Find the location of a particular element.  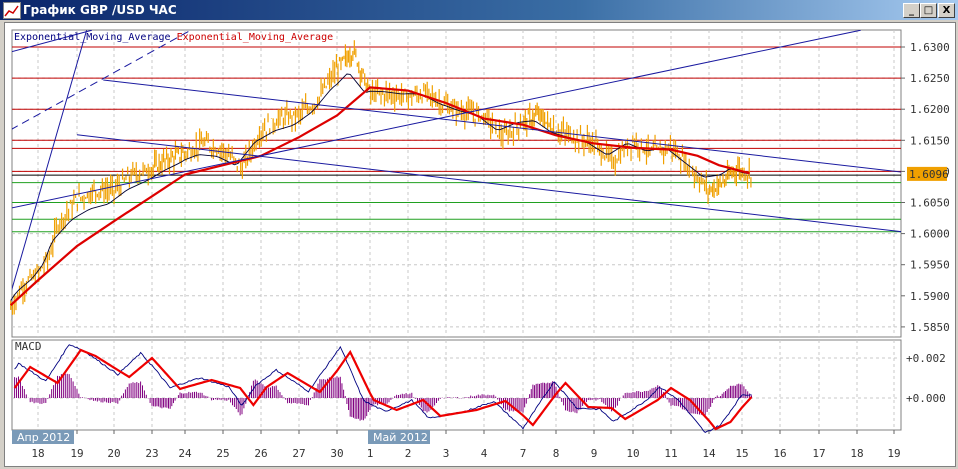

y-tick-label: 1.6250 is located at coordinates (930, 78).